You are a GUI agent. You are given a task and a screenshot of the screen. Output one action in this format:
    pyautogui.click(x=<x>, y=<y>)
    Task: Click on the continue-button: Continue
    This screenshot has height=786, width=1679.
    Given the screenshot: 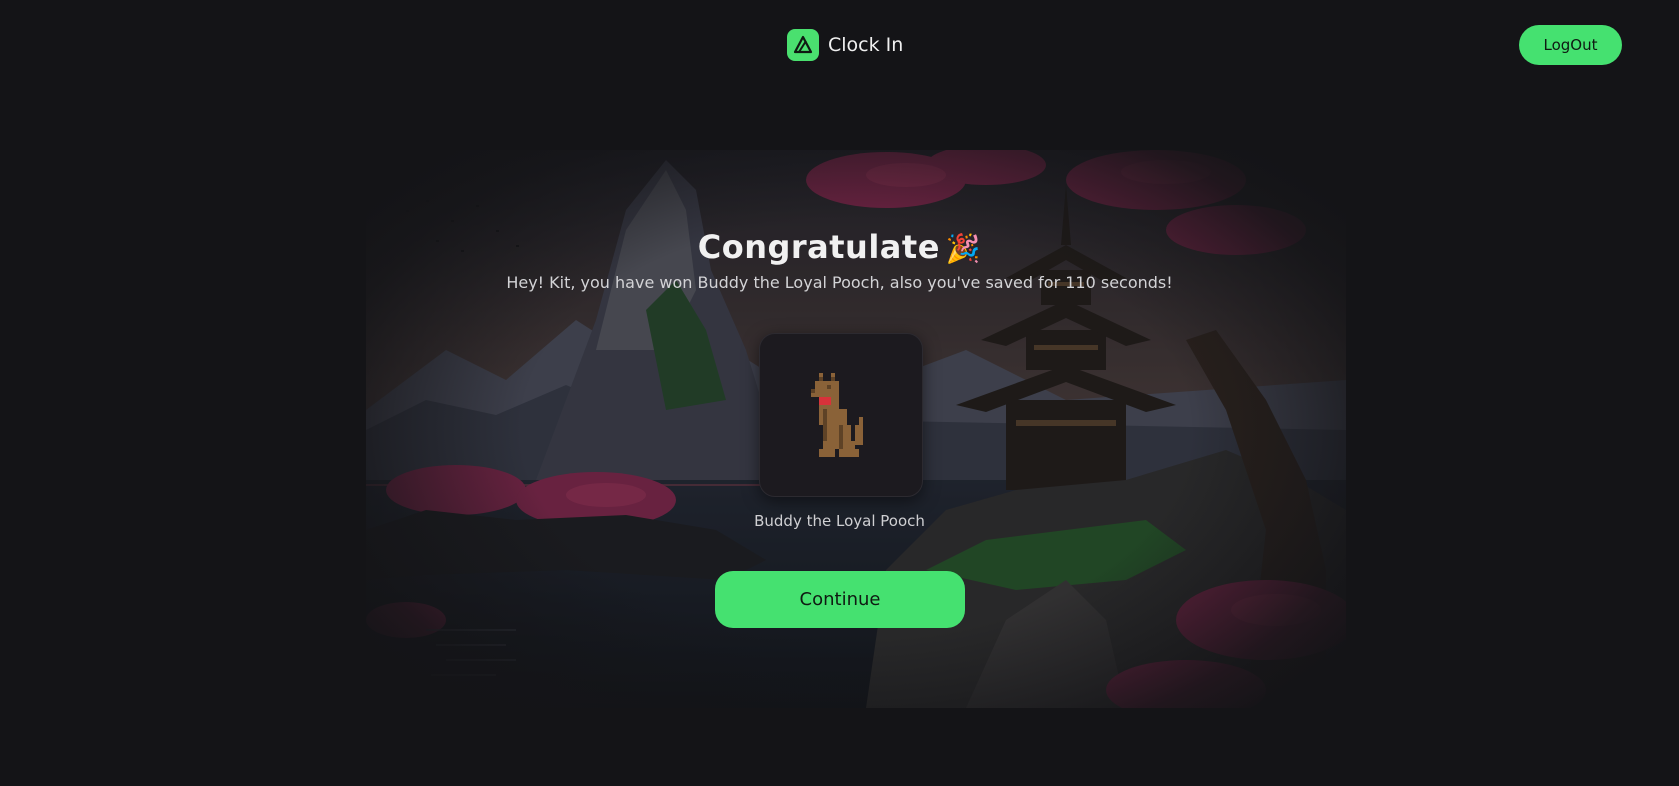 What is the action you would take?
    pyautogui.click(x=840, y=599)
    